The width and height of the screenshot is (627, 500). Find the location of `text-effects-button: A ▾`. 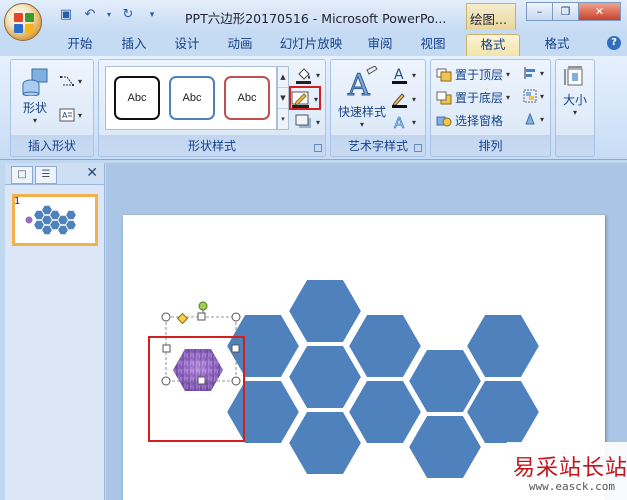

text-effects-button: A ▾ is located at coordinates (403, 122).